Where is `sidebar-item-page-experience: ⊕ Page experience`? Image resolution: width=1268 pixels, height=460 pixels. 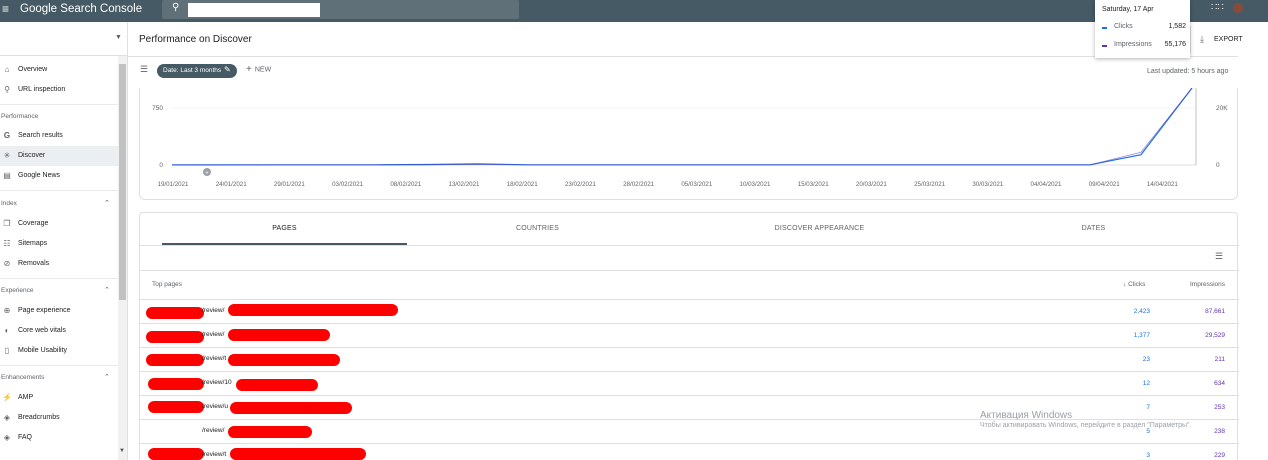 sidebar-item-page-experience: ⊕ Page experience is located at coordinates (59, 311).